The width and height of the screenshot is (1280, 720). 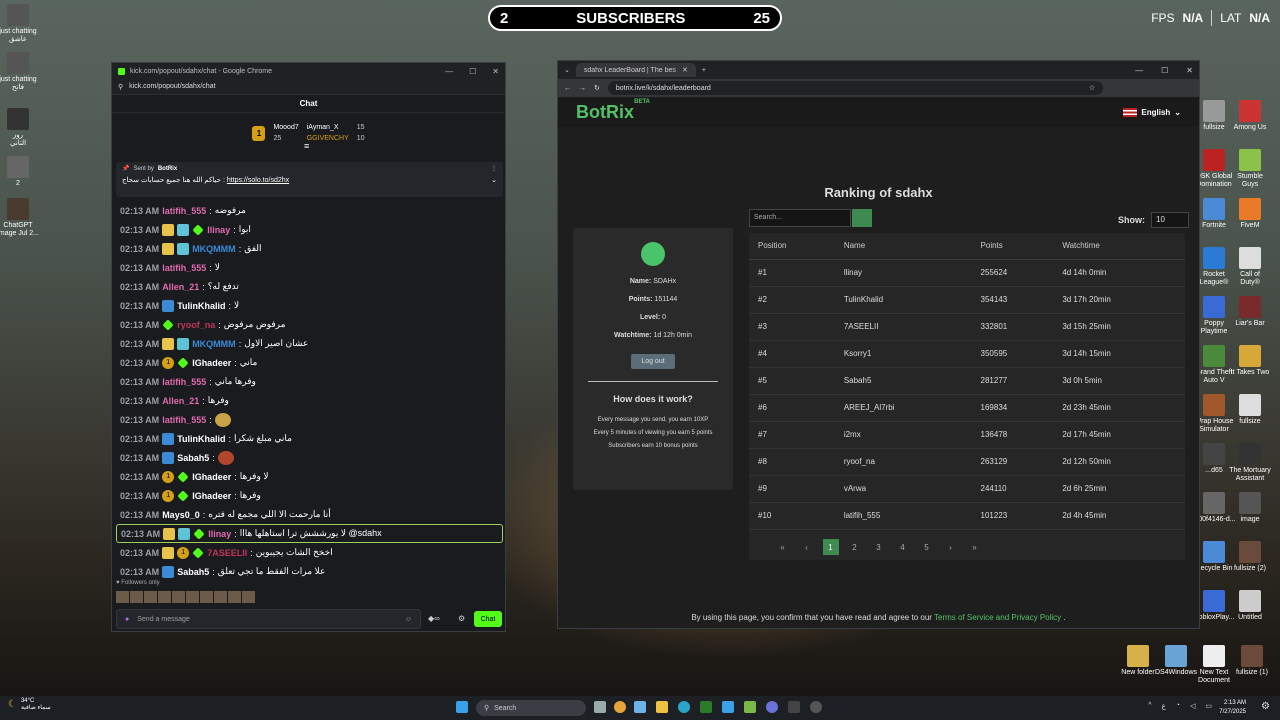 I want to click on site-info-icon: ⚲, so click(x=120, y=87).